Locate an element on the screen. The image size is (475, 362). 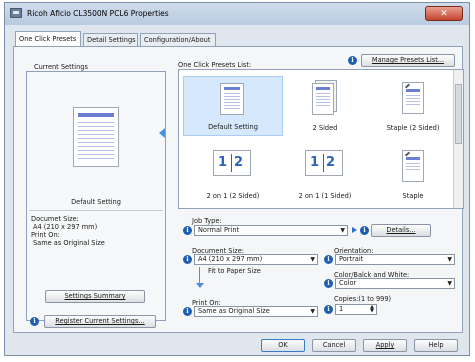
preset-label: Staple is located at coordinates (413, 196).